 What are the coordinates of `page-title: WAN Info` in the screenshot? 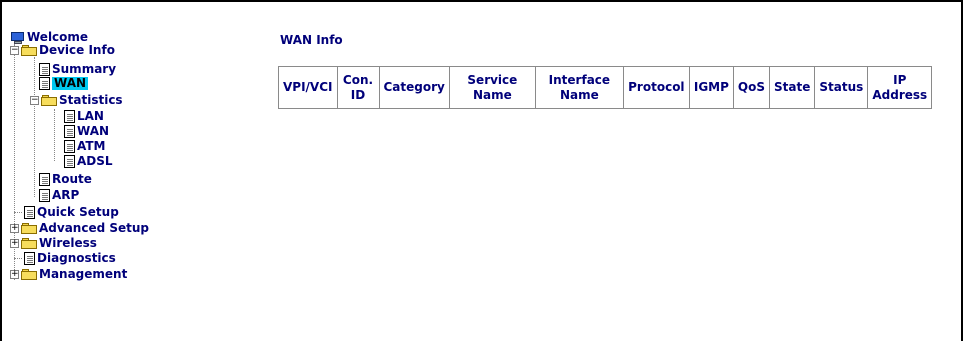 It's located at (311, 40).